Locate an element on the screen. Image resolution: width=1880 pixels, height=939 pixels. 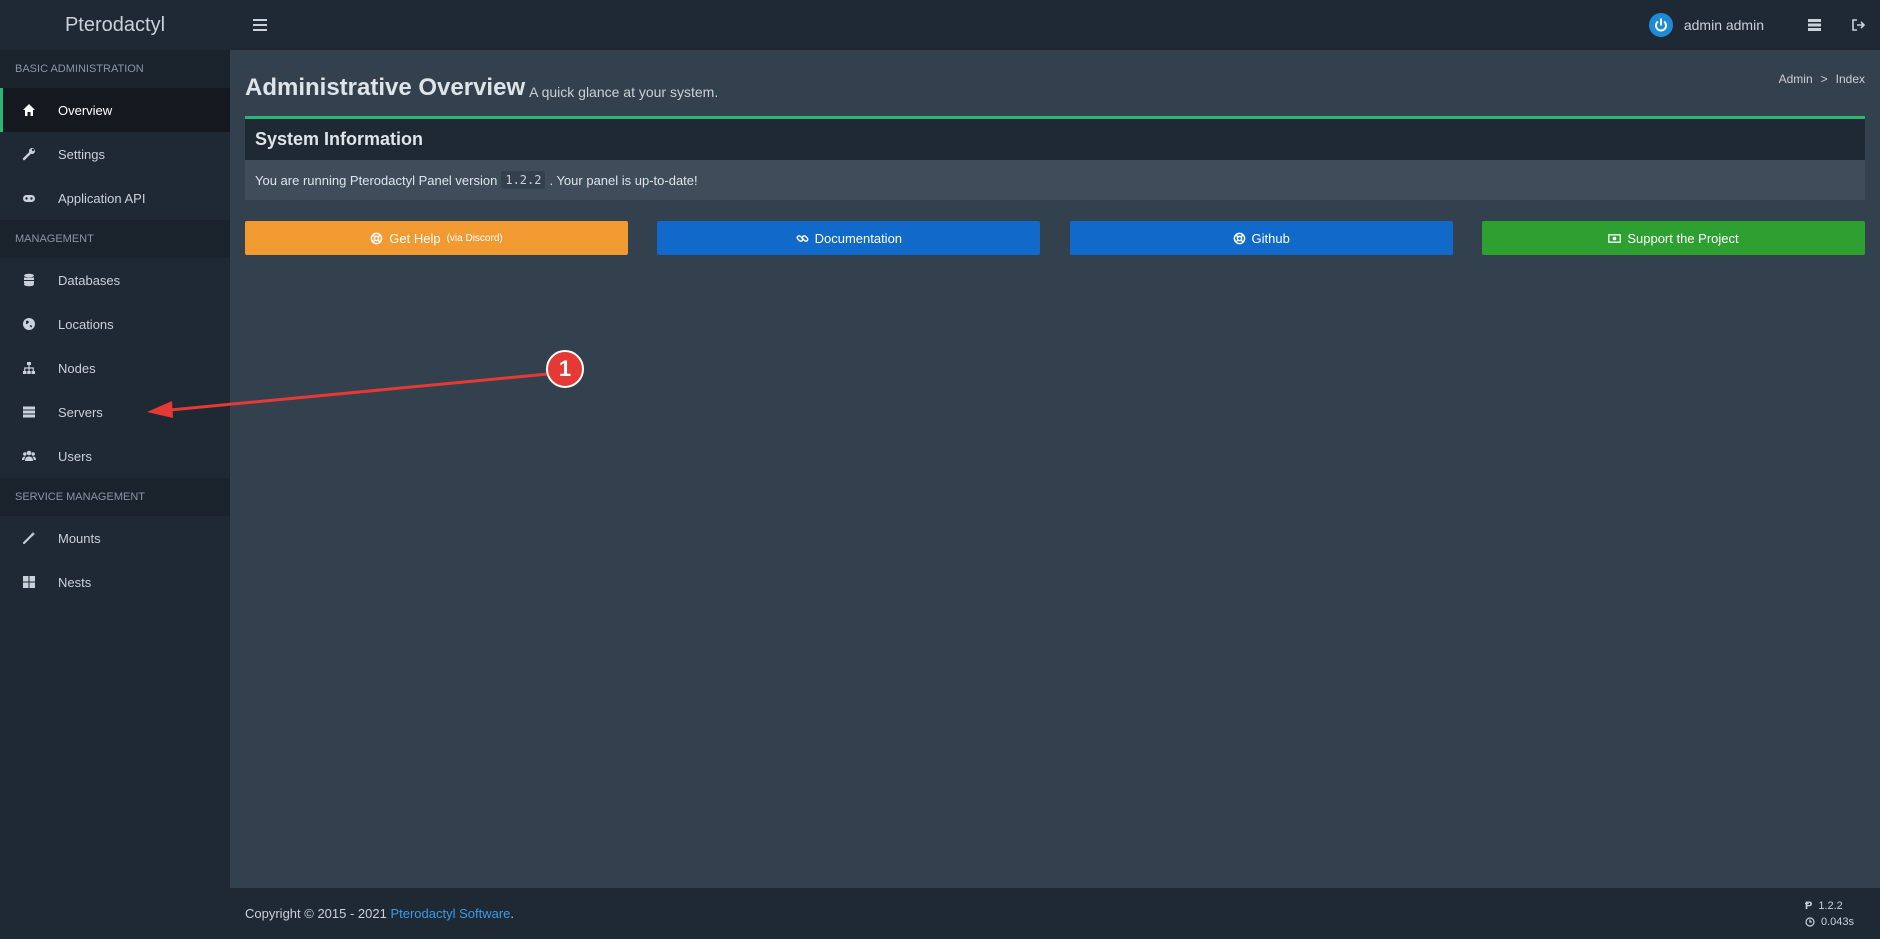
wrench-icon is located at coordinates (29, 154).